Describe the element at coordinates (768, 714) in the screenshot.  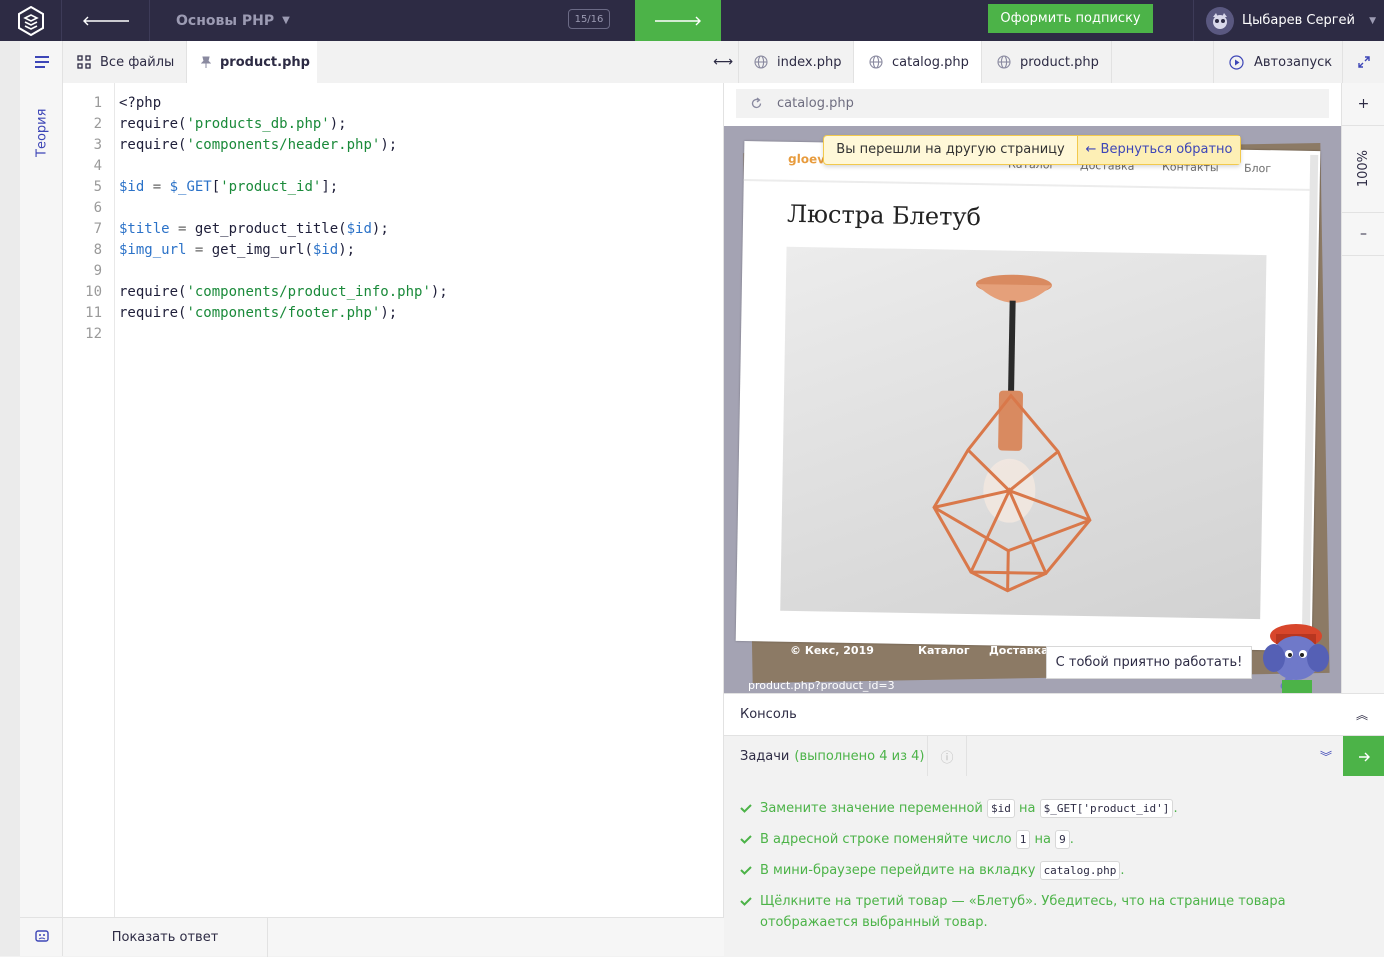
I see `console-label: Консоль` at that location.